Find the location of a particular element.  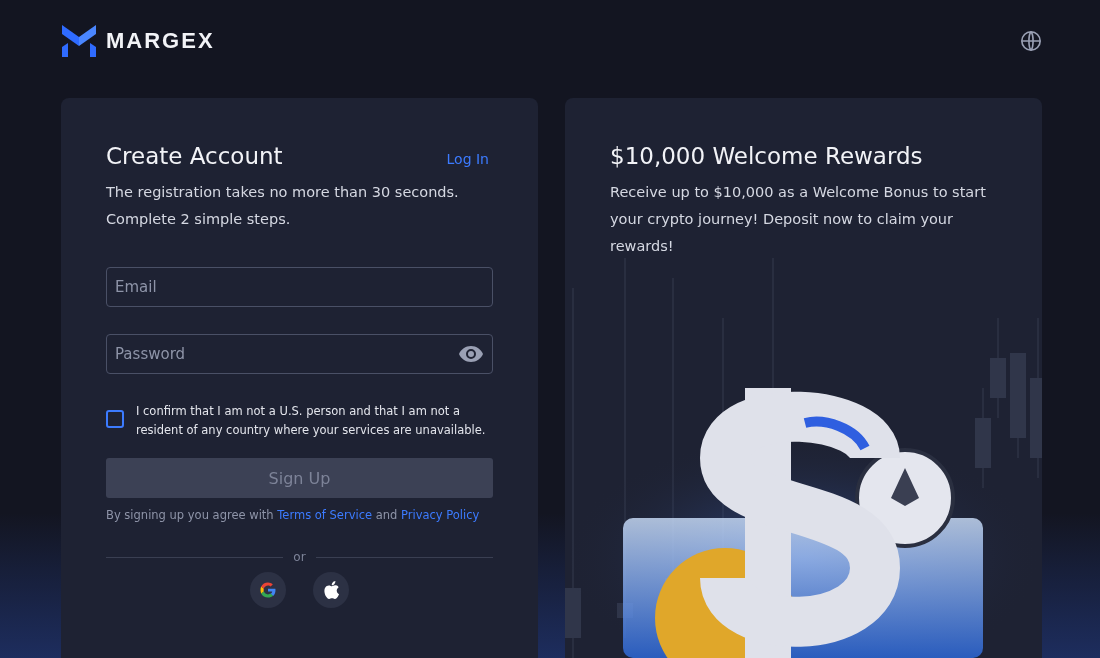

globe-icon is located at coordinates (1031, 41).